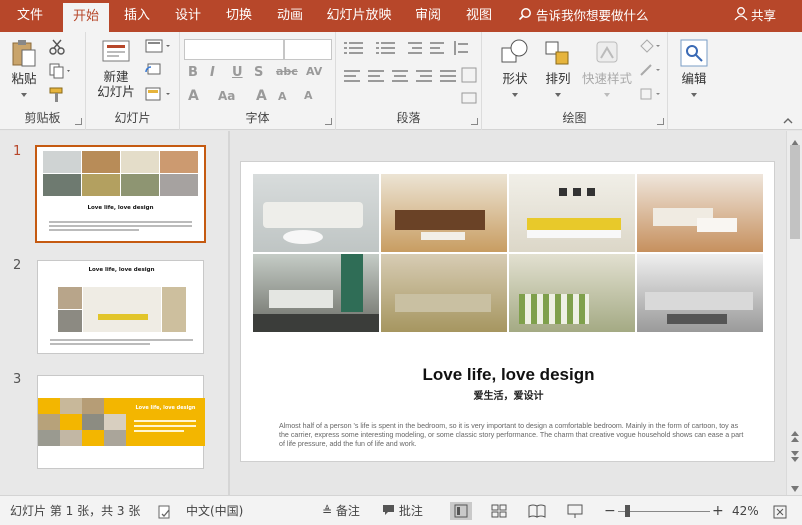 This screenshot has width=802, height=525. Describe the element at coordinates (58, 95) in the screenshot. I see `format-painter-icon` at that location.